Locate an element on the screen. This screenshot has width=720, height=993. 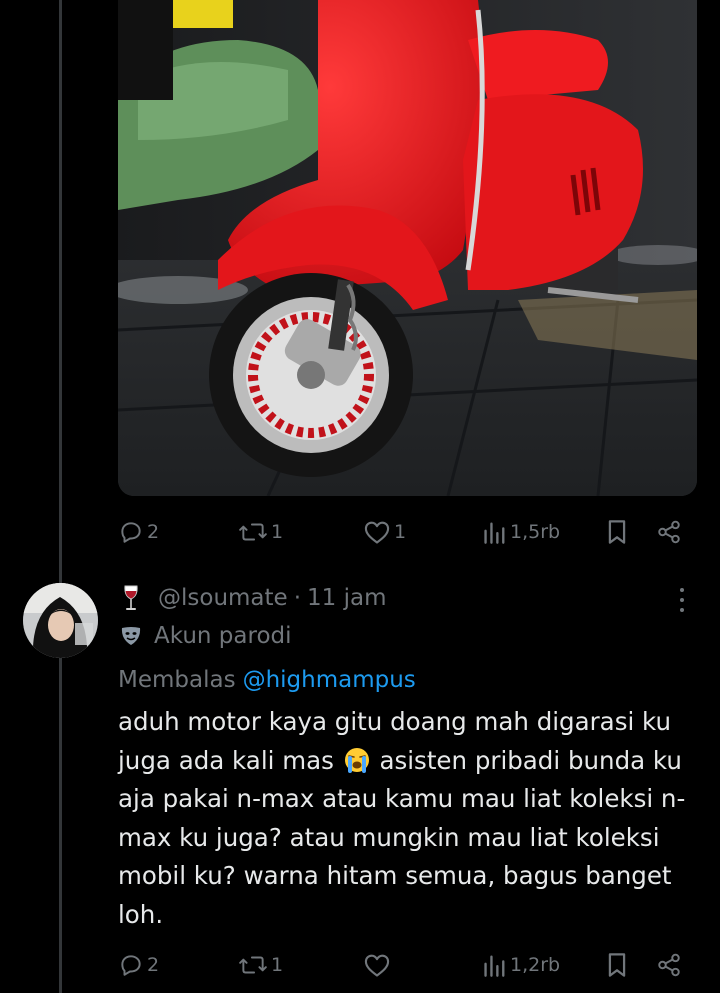
reply-header: @lsoumate · 11 jam is located at coordinates (252, 598).